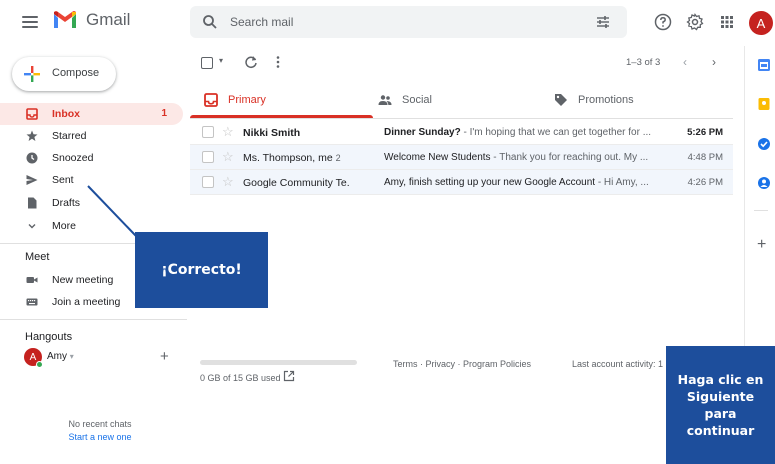 This screenshot has width=775, height=464. I want to click on add-addon-icon: +, so click(761, 245).